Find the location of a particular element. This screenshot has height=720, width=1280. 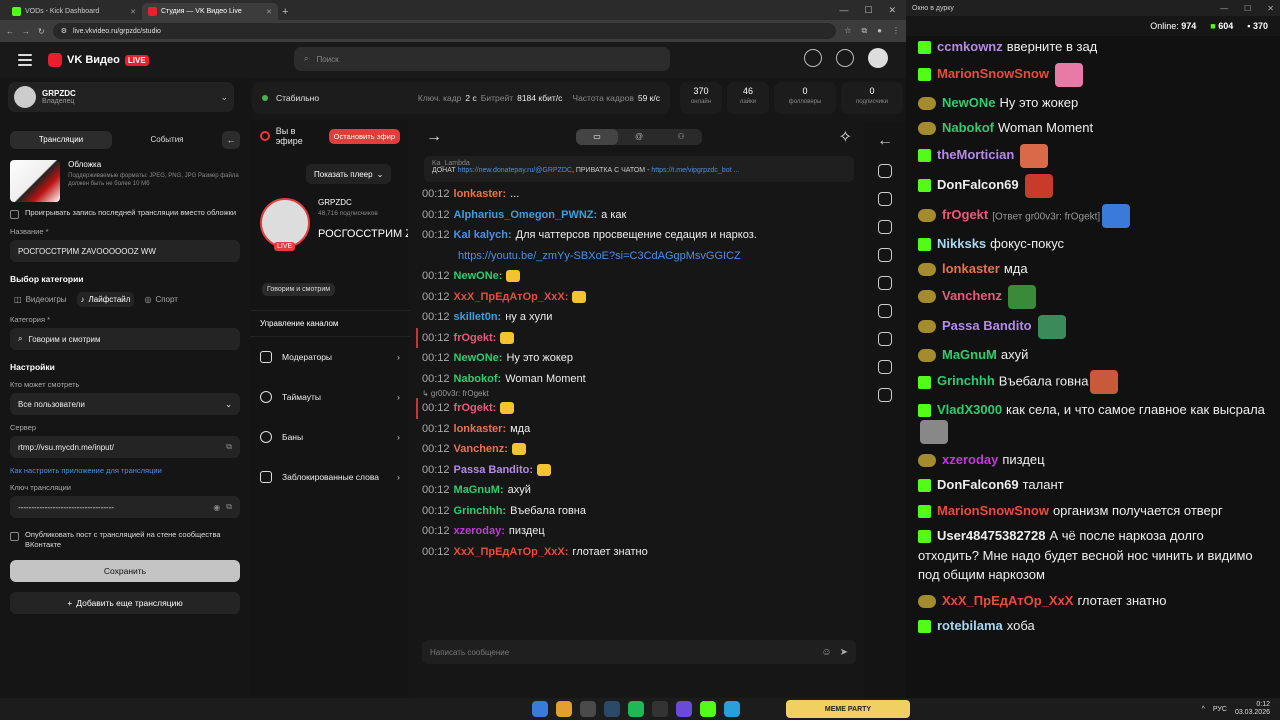

cat-lifestyle: ♪ Лайфстайл is located at coordinates (105, 299).